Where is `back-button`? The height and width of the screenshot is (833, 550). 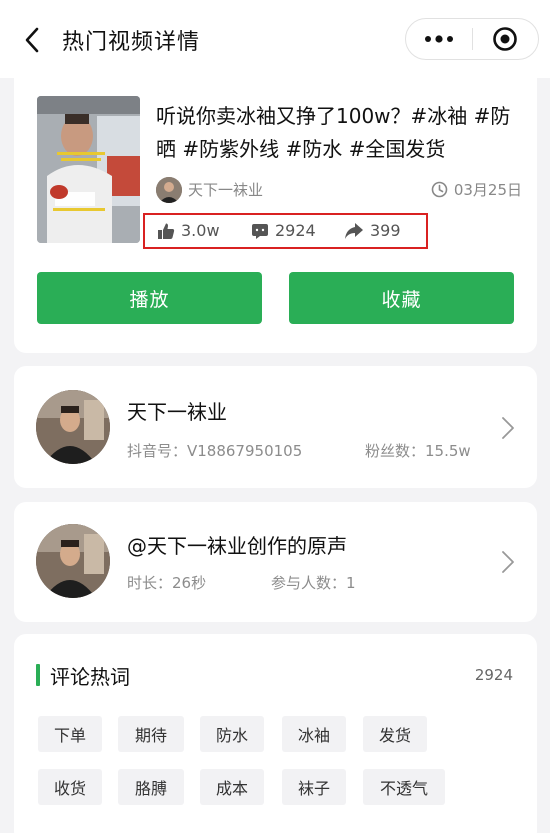
back-button is located at coordinates (32, 40).